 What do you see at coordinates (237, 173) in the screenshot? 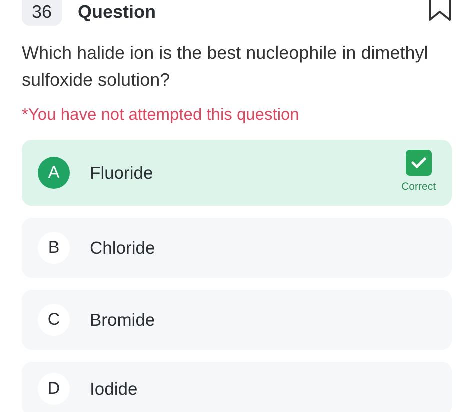
I see `answer-option: A Fluoride Correct` at bounding box center [237, 173].